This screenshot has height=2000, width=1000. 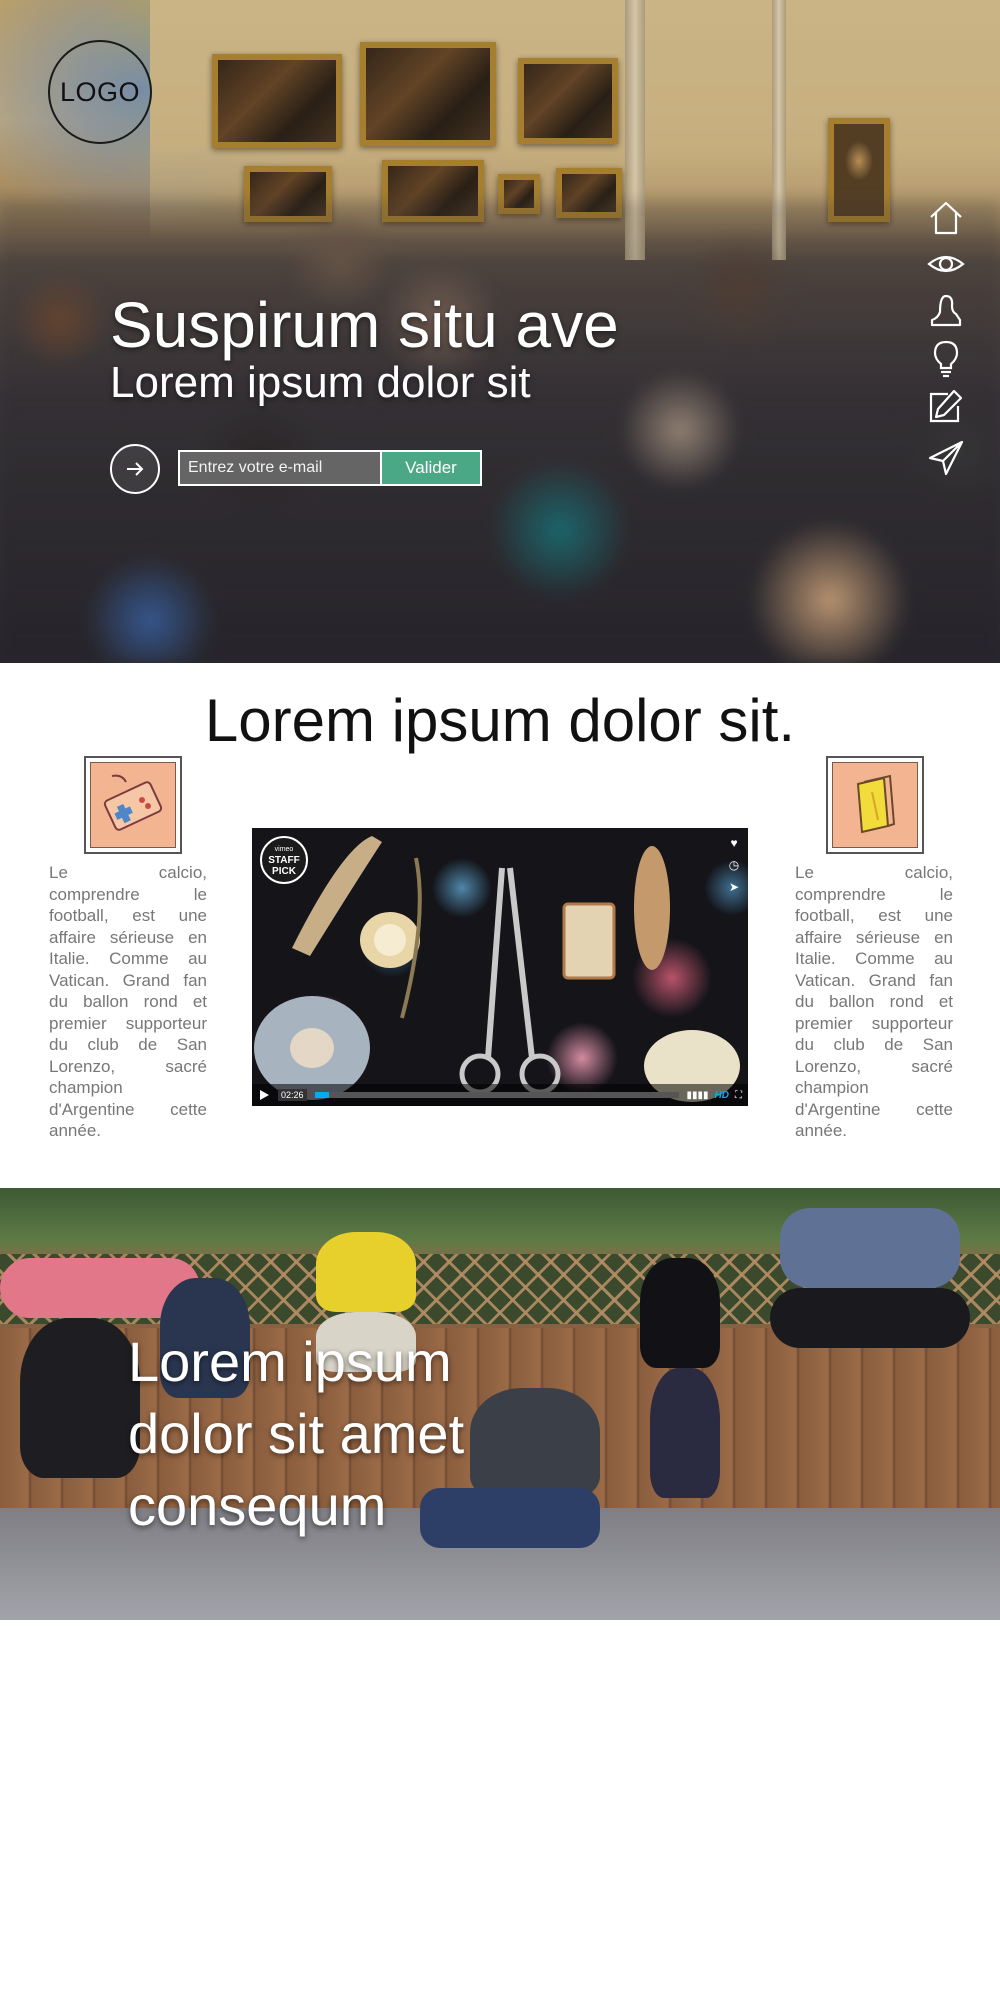 I want to click on feature-icon-right, so click(x=875, y=805).